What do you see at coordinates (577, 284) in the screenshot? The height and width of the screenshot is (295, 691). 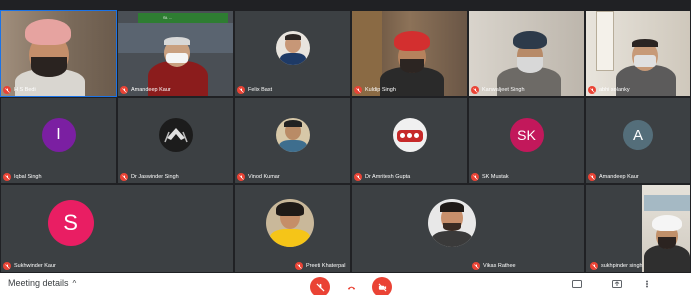 I see `captions-icon` at bounding box center [577, 284].